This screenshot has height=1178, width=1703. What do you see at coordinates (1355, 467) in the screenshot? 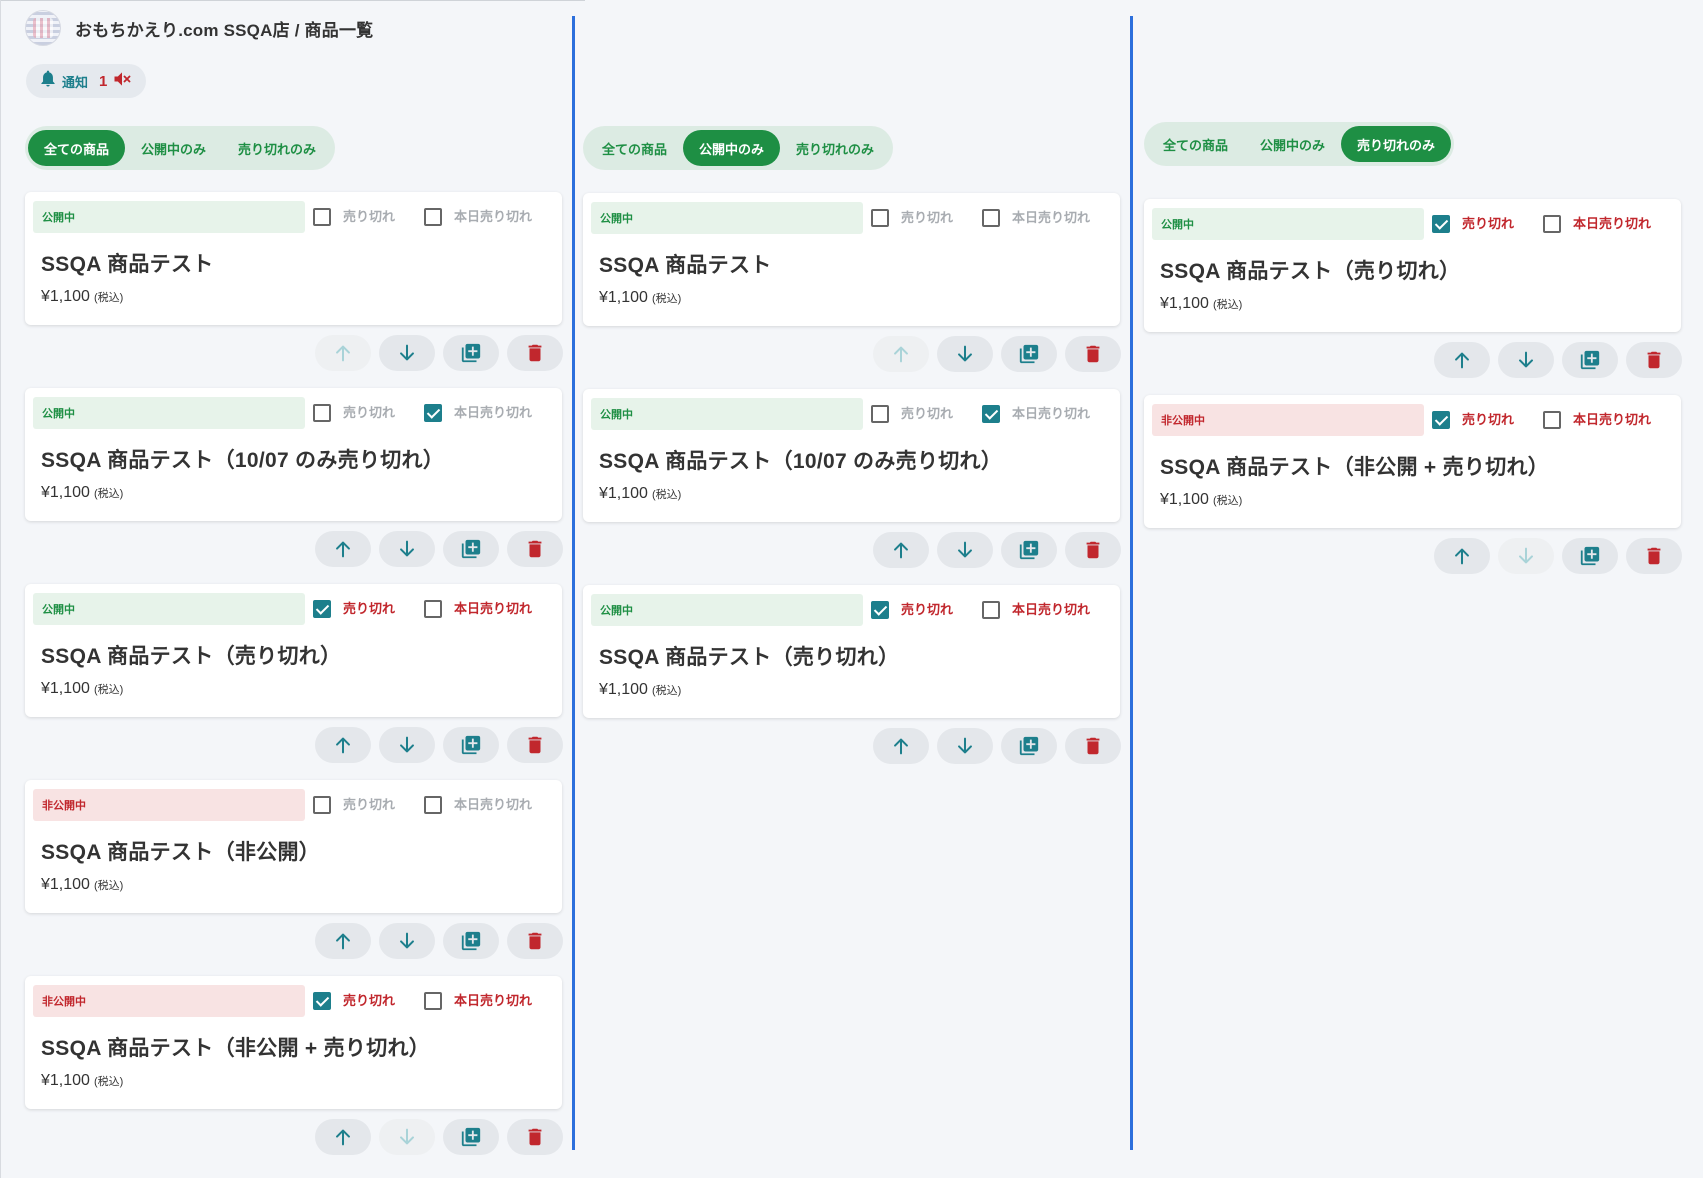
I see `product-name: SSQA 商品テスト（非公開 + 売り切れ）` at bounding box center [1355, 467].